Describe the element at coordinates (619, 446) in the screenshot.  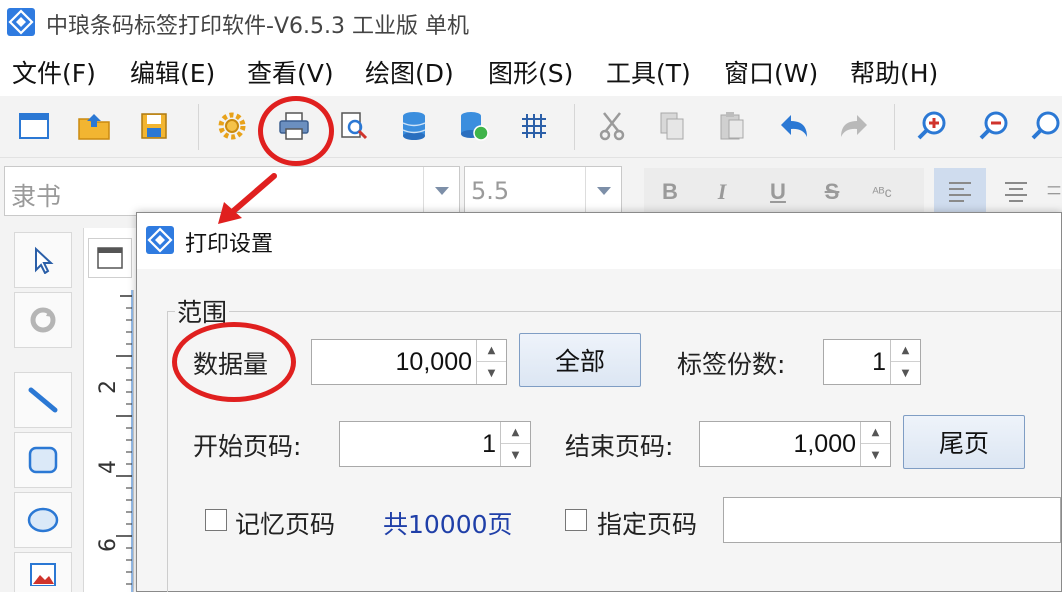
I see `end-page-label: 结束页码:` at that location.